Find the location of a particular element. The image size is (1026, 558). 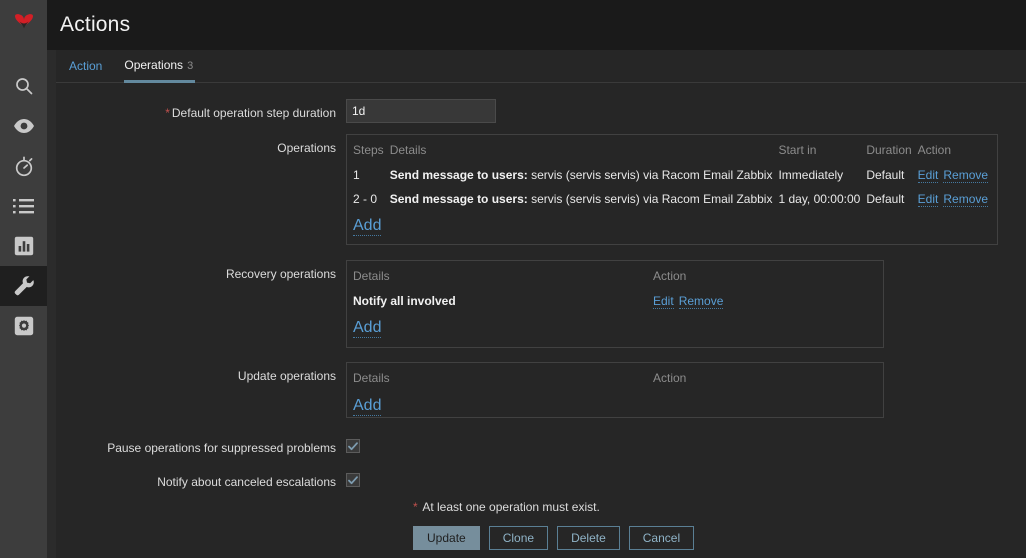

sidebar-item-inventory is located at coordinates (23, 206).